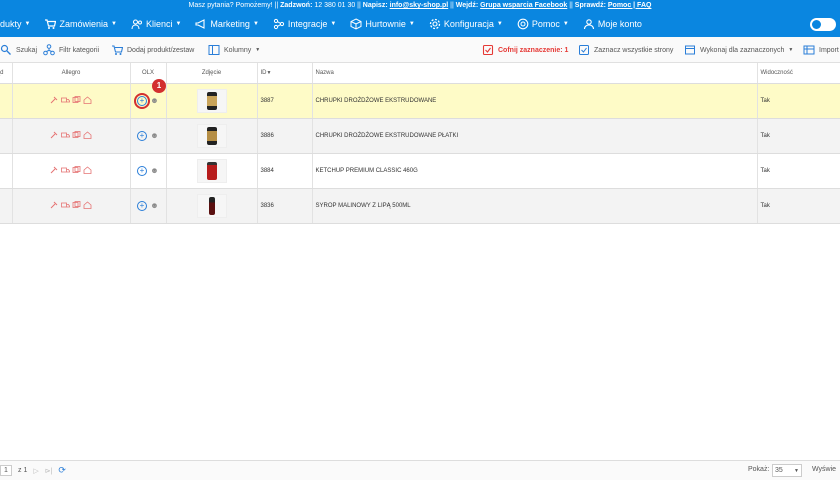 The image size is (840, 480). What do you see at coordinates (590, 5) in the screenshot?
I see `check-label: Sprawdź:` at bounding box center [590, 5].